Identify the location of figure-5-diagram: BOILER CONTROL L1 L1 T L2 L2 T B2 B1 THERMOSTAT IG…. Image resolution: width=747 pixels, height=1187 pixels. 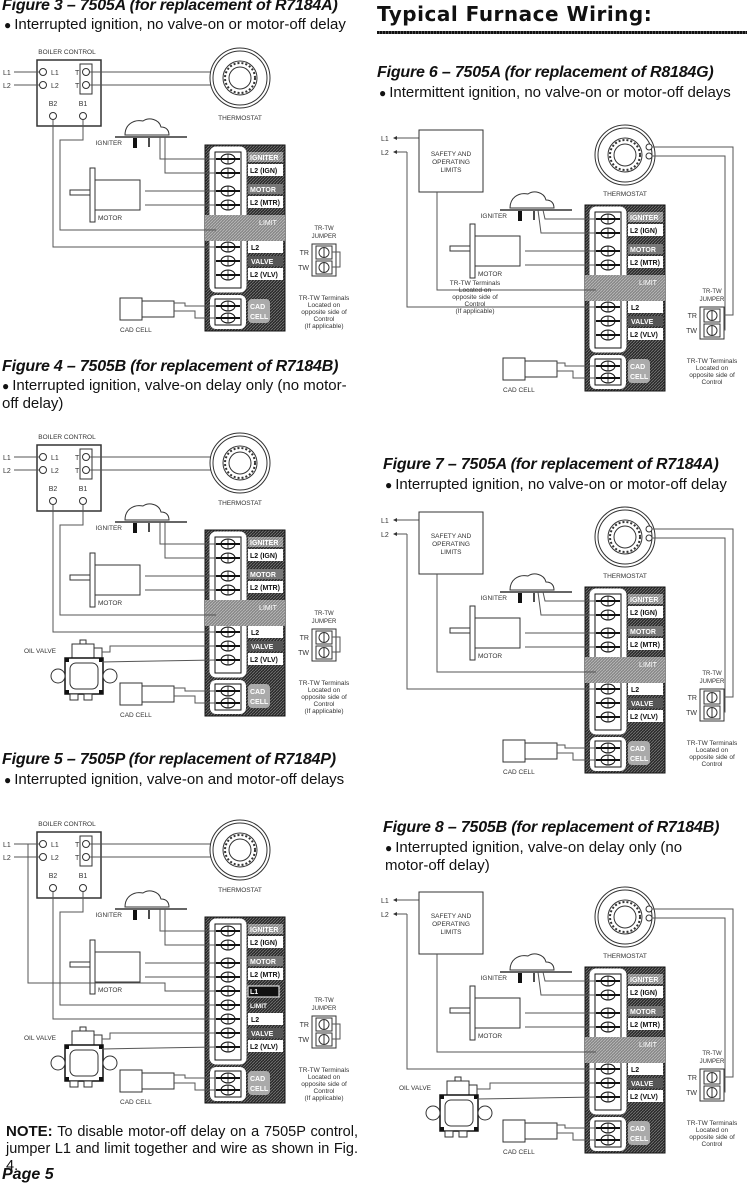
(176, 962).